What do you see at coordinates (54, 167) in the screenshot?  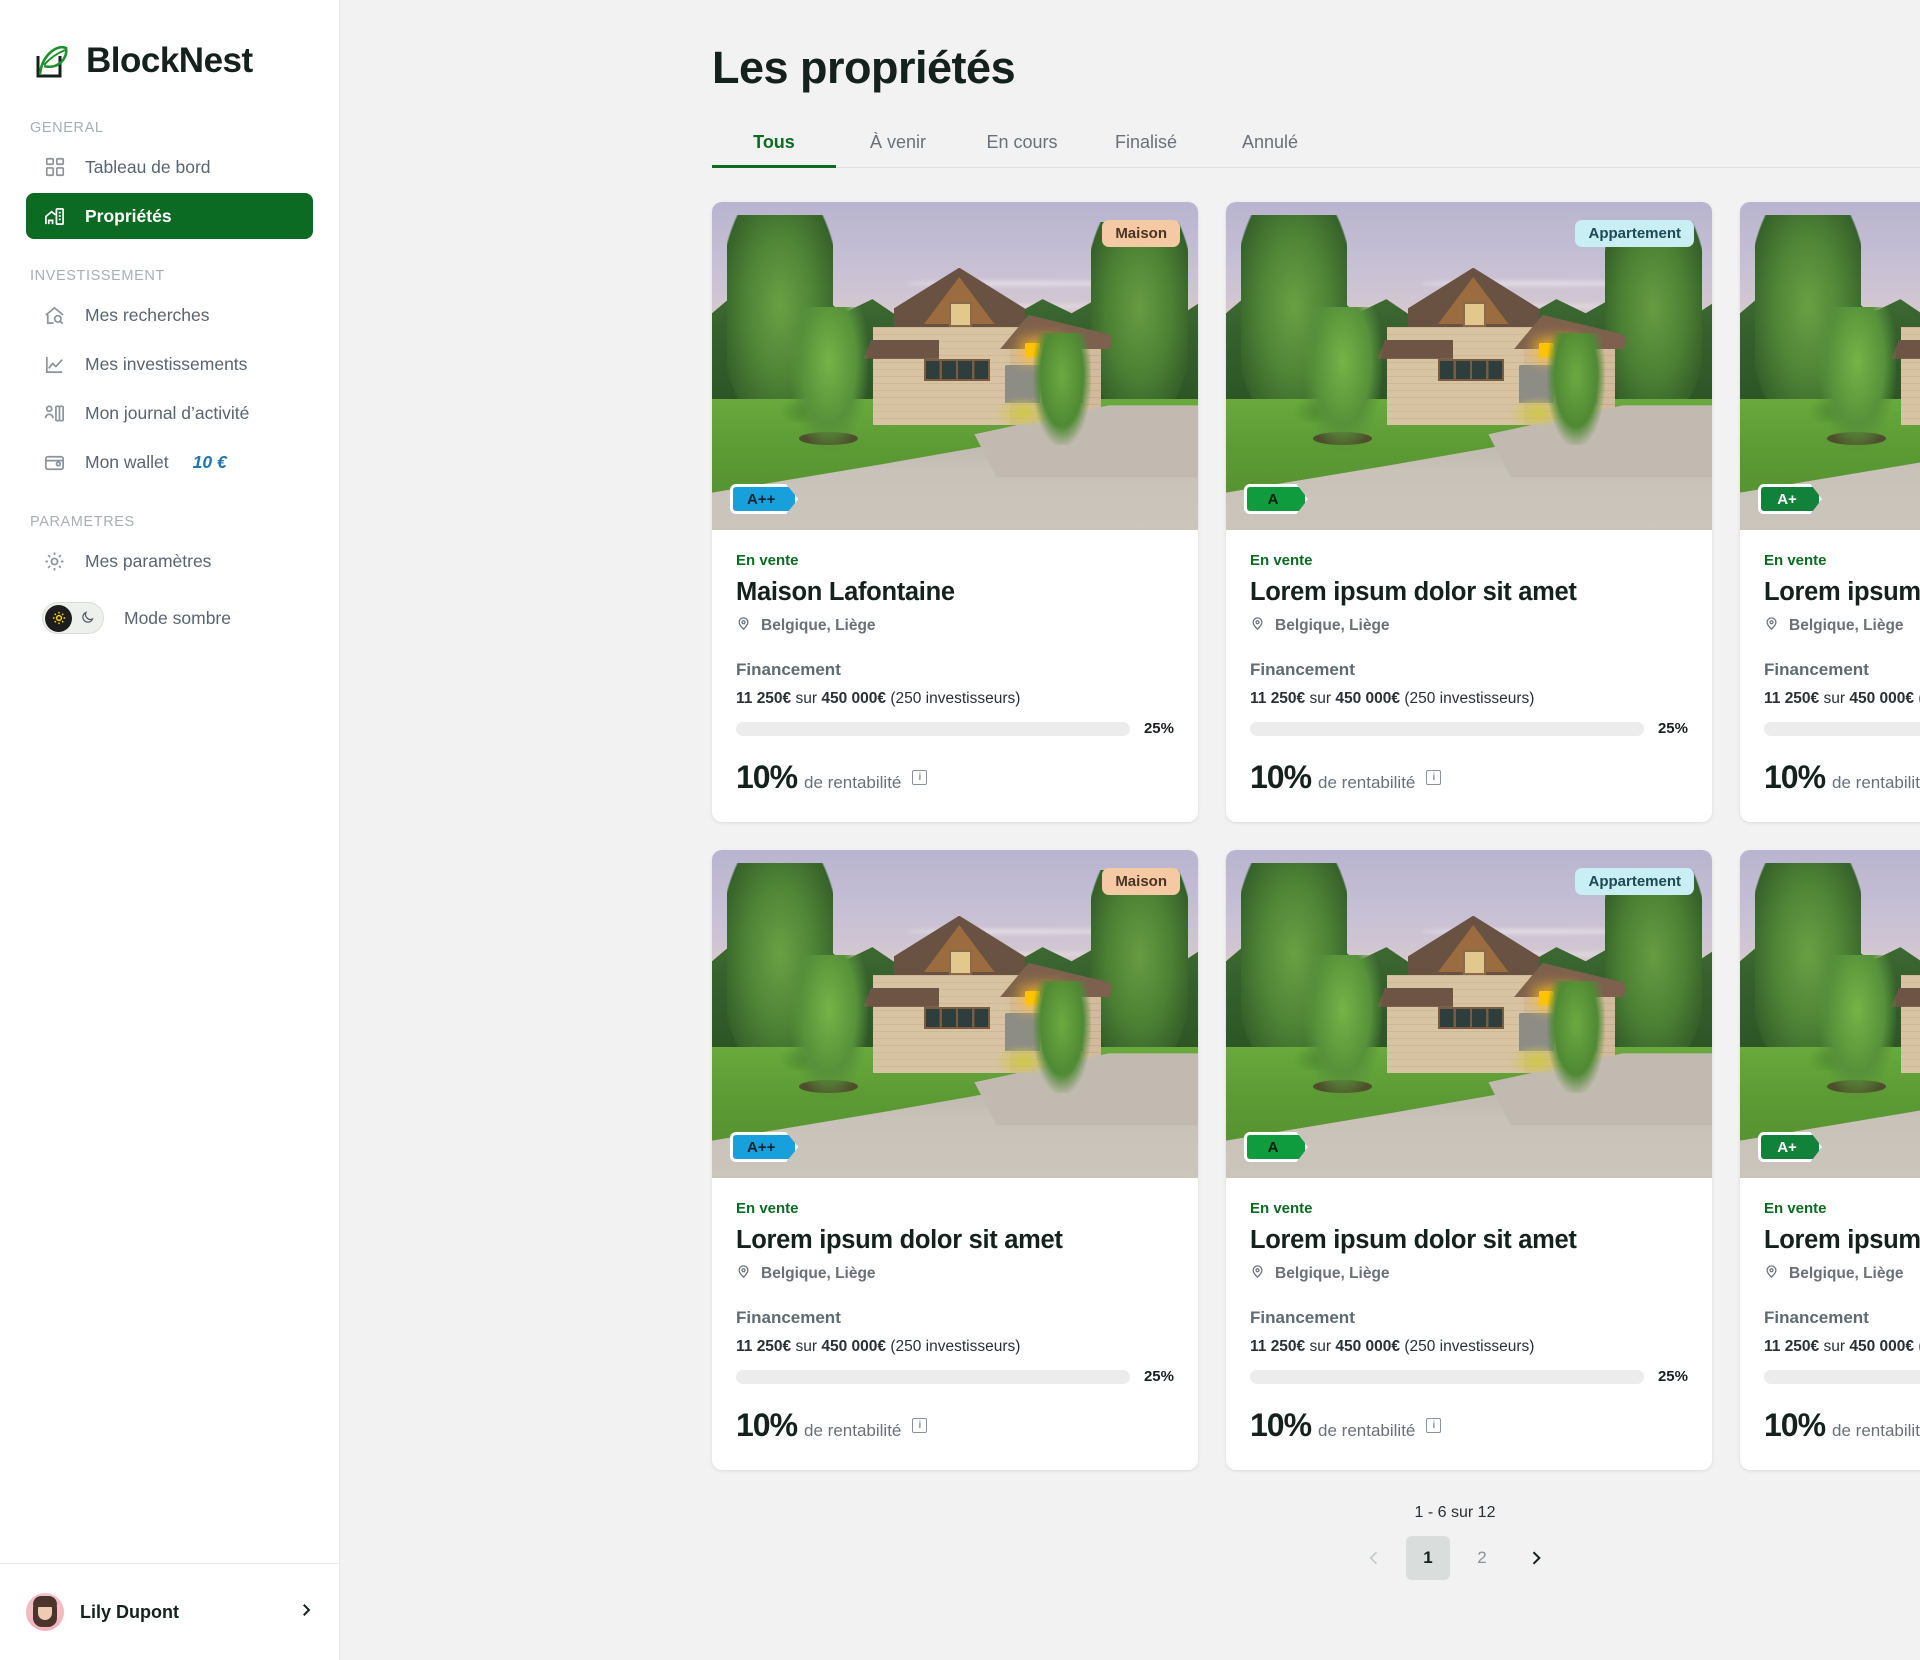 I see `dashboard-icon` at bounding box center [54, 167].